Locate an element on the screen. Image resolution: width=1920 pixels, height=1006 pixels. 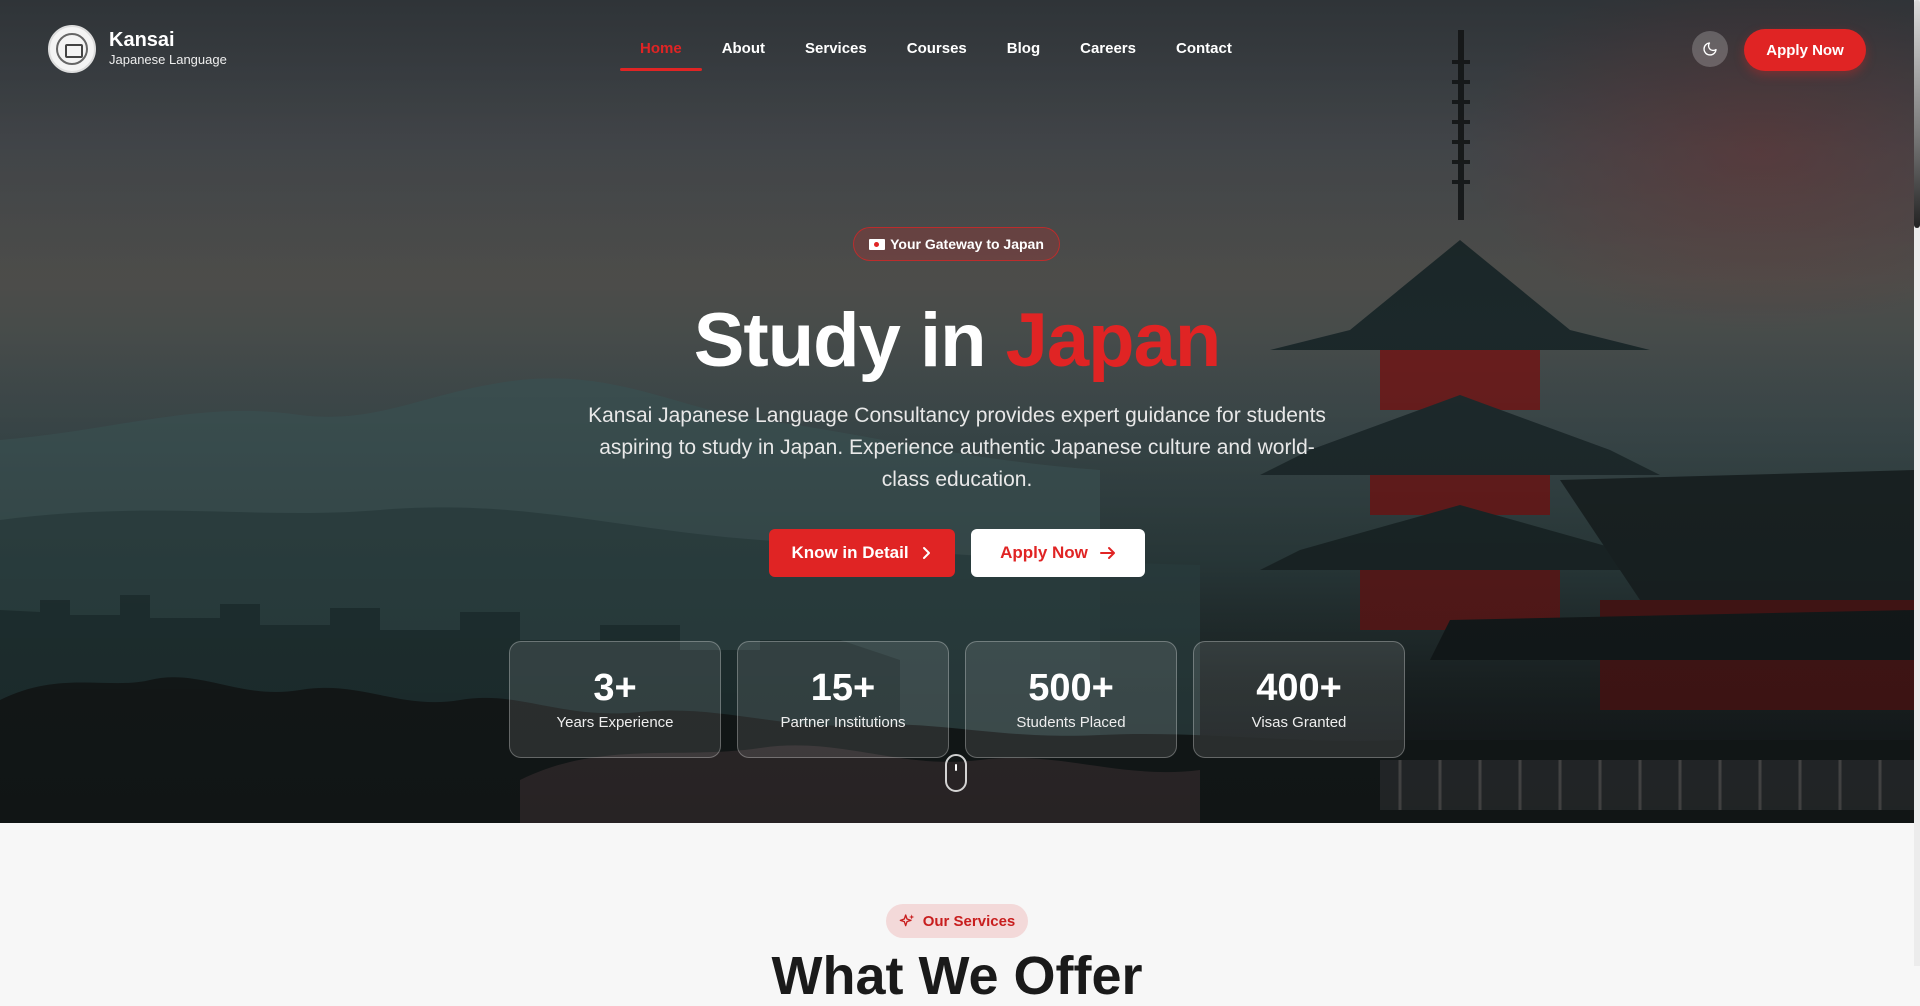
know-in-detail-button: Know in Detail is located at coordinates (862, 553).